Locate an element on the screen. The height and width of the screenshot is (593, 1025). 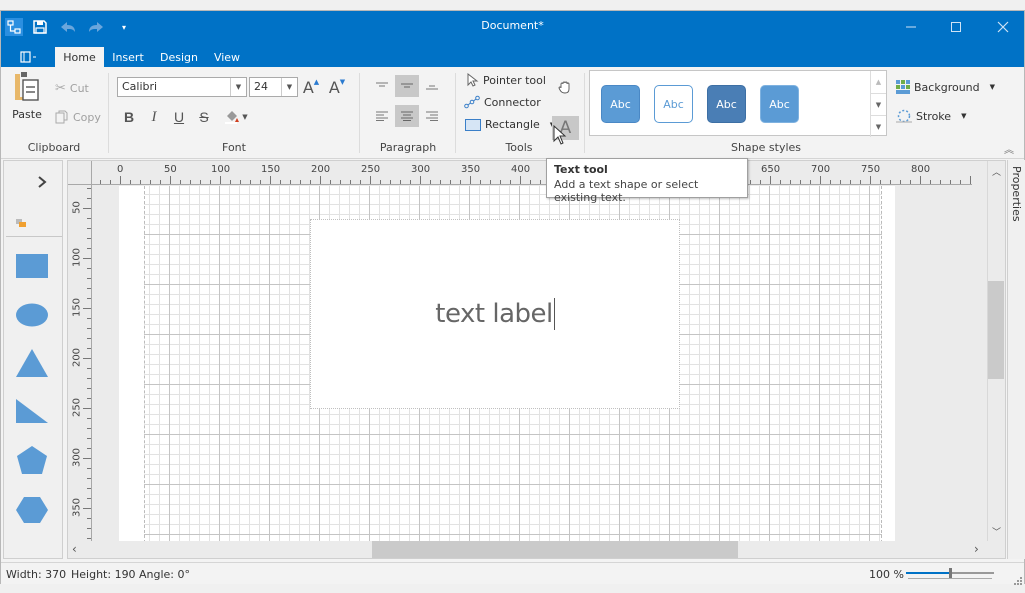
strikethrough-button: S is located at coordinates (204, 117).